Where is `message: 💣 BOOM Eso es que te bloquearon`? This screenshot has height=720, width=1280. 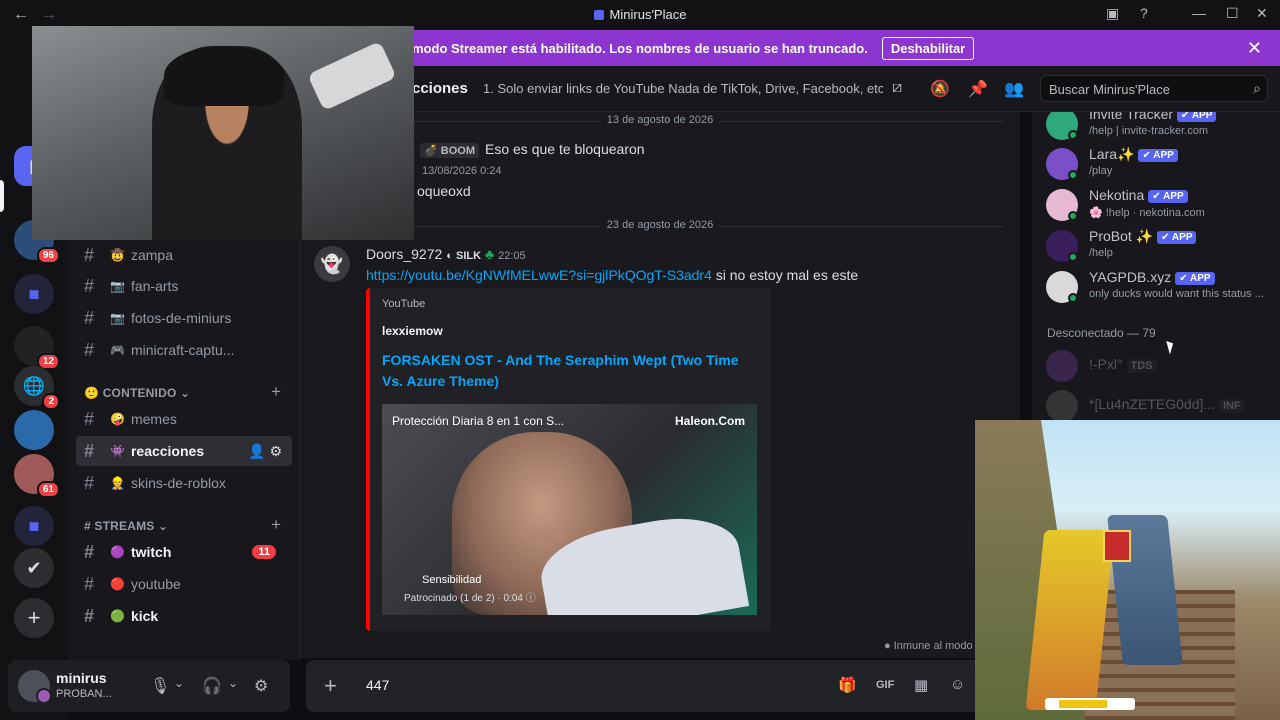 message: 💣 BOOM Eso es que te bloquearon is located at coordinates (532, 149).